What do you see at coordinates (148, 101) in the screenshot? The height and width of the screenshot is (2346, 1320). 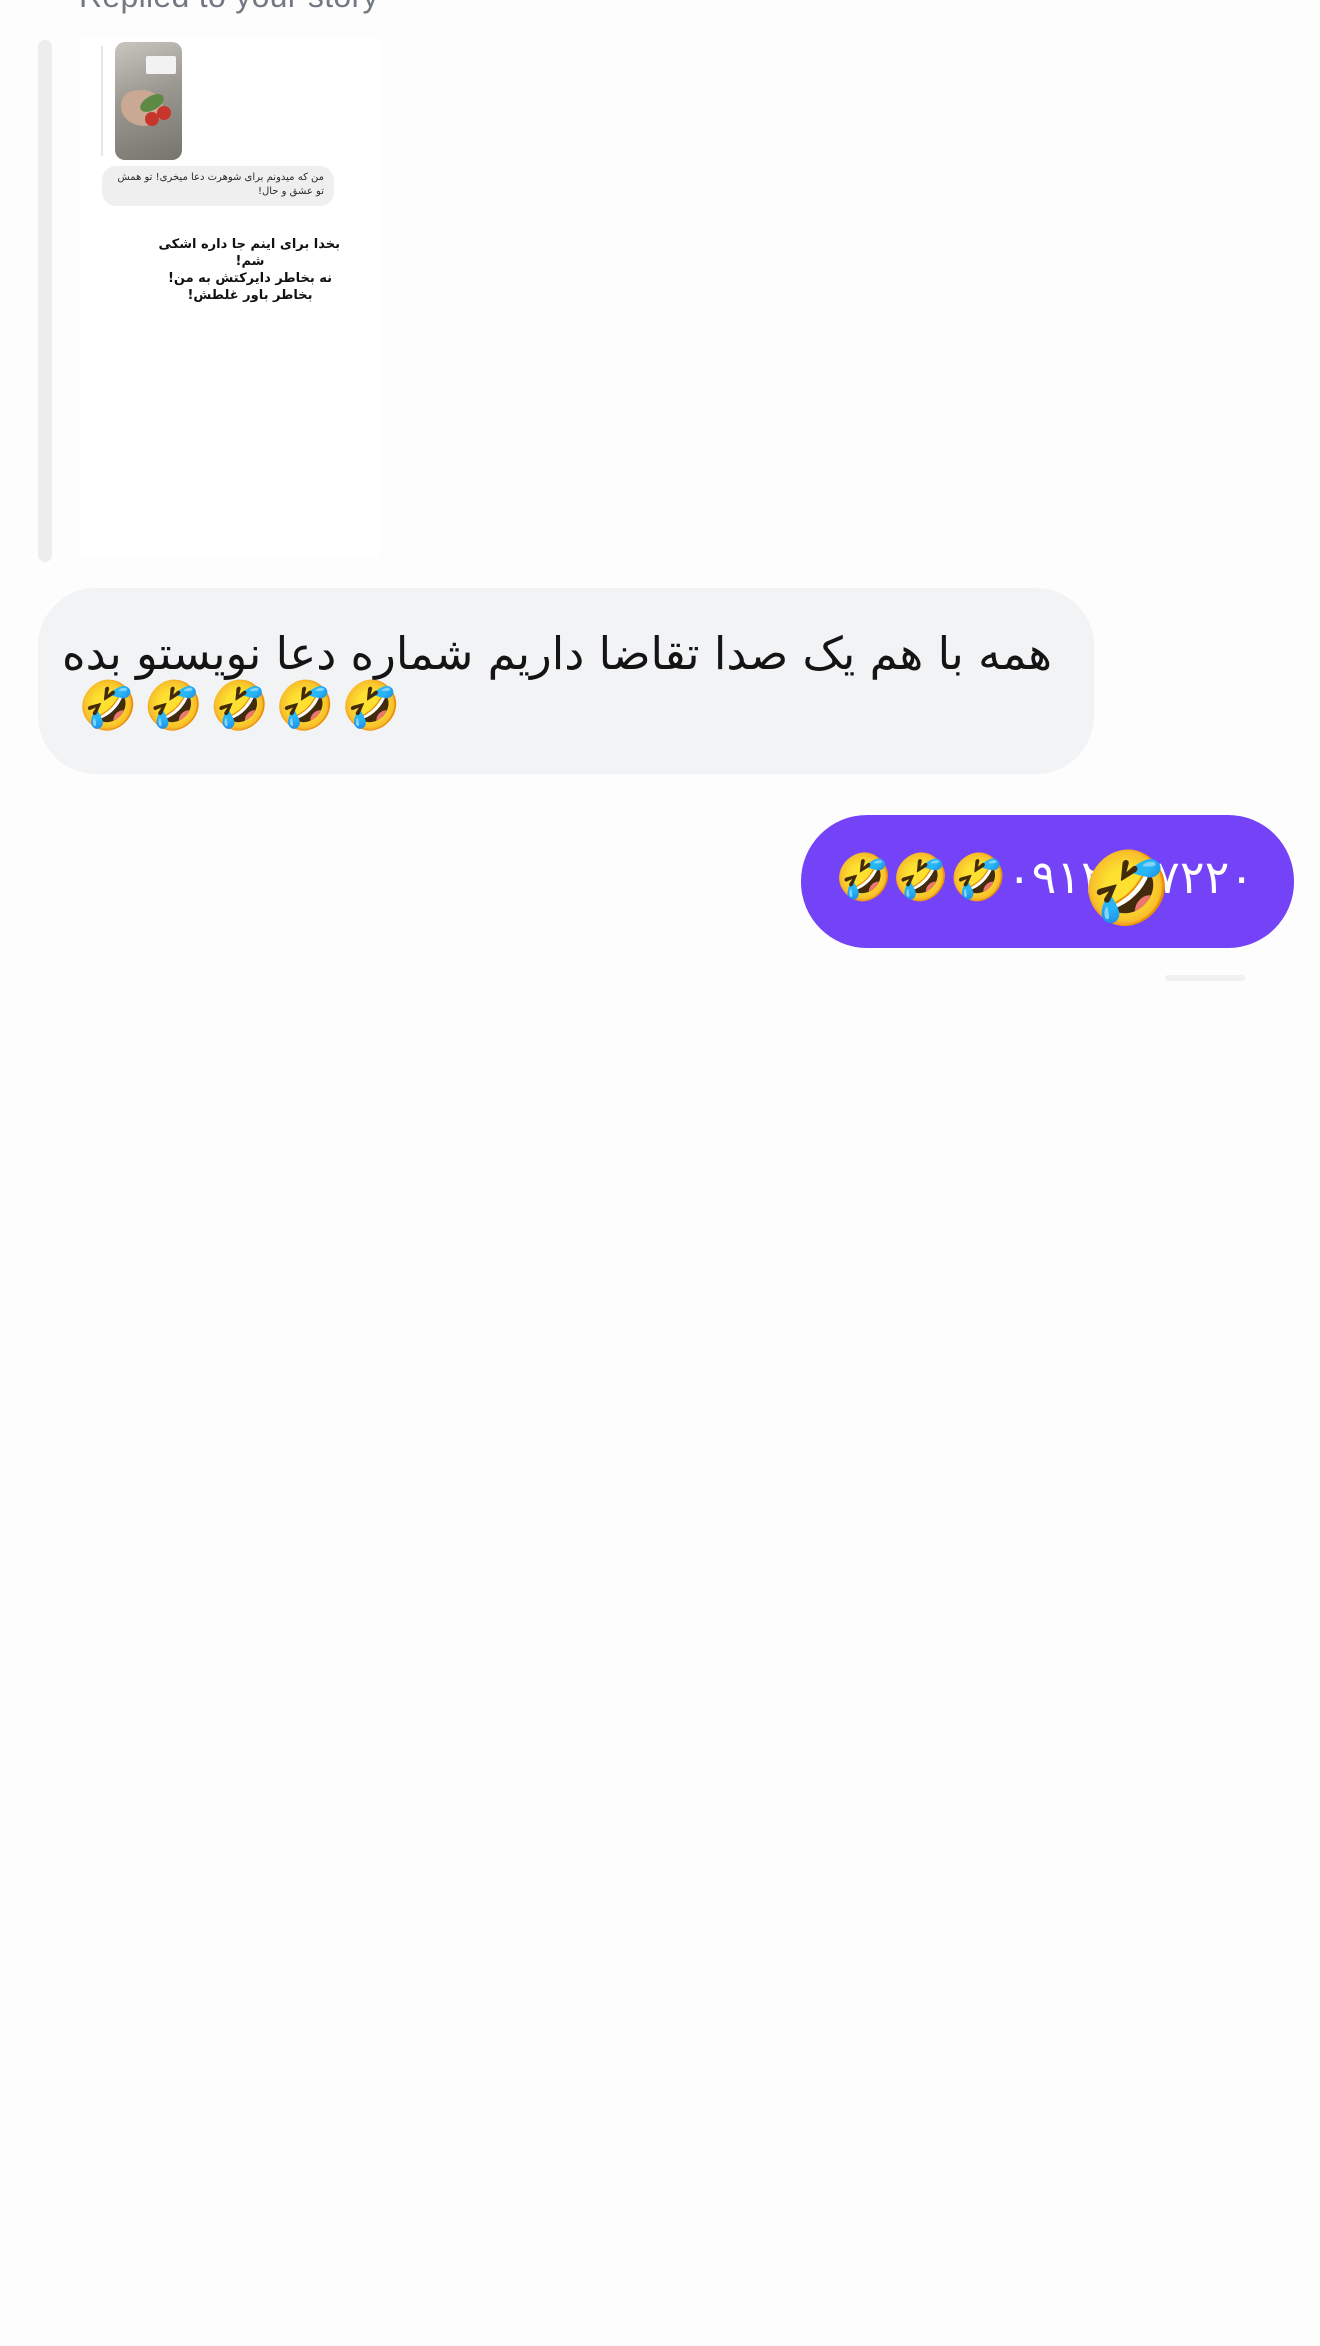 I see `story-thumbnail` at bounding box center [148, 101].